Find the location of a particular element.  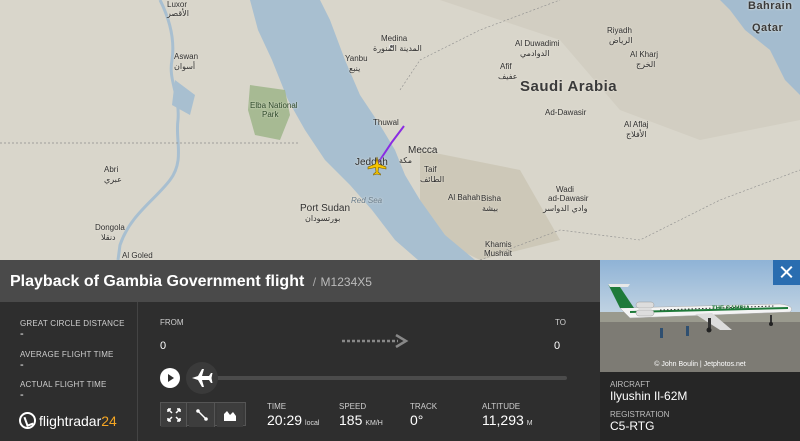

timeline-plane-icon is located at coordinates (202, 378).